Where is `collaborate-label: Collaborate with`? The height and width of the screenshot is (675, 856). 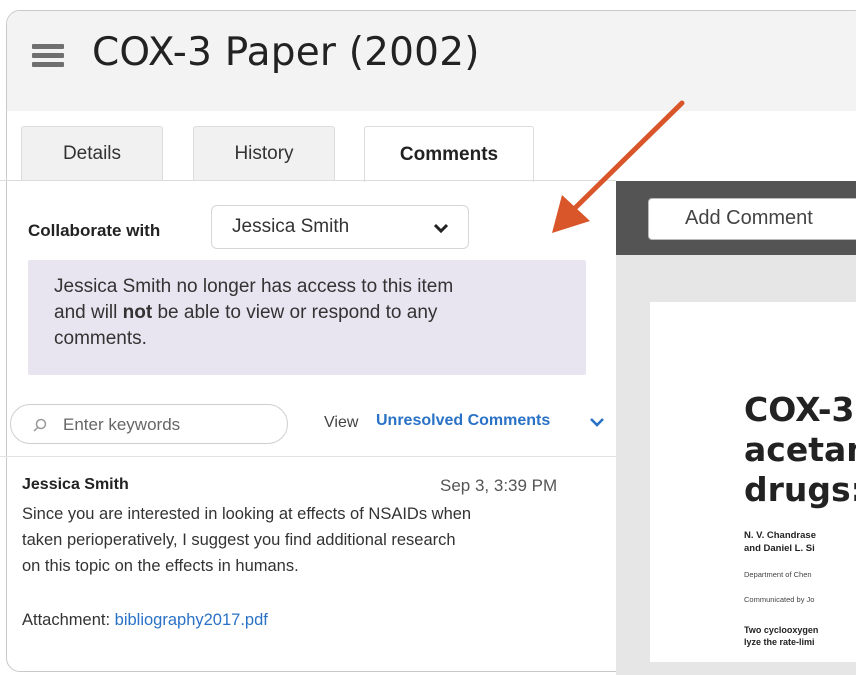
collaborate-label: Collaborate with is located at coordinates (94, 230).